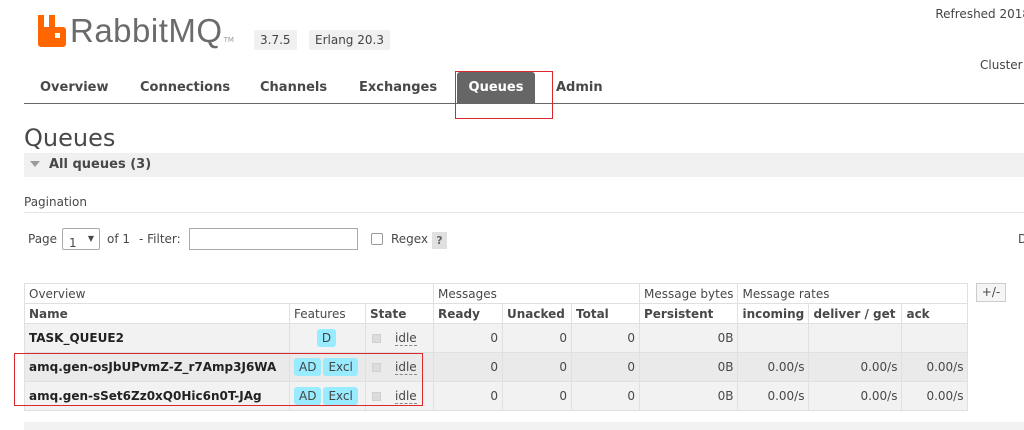 The image size is (1024, 430). What do you see at coordinates (146, 30) in the screenshot?
I see `logo-wordmark: RabbitMQ` at bounding box center [146, 30].